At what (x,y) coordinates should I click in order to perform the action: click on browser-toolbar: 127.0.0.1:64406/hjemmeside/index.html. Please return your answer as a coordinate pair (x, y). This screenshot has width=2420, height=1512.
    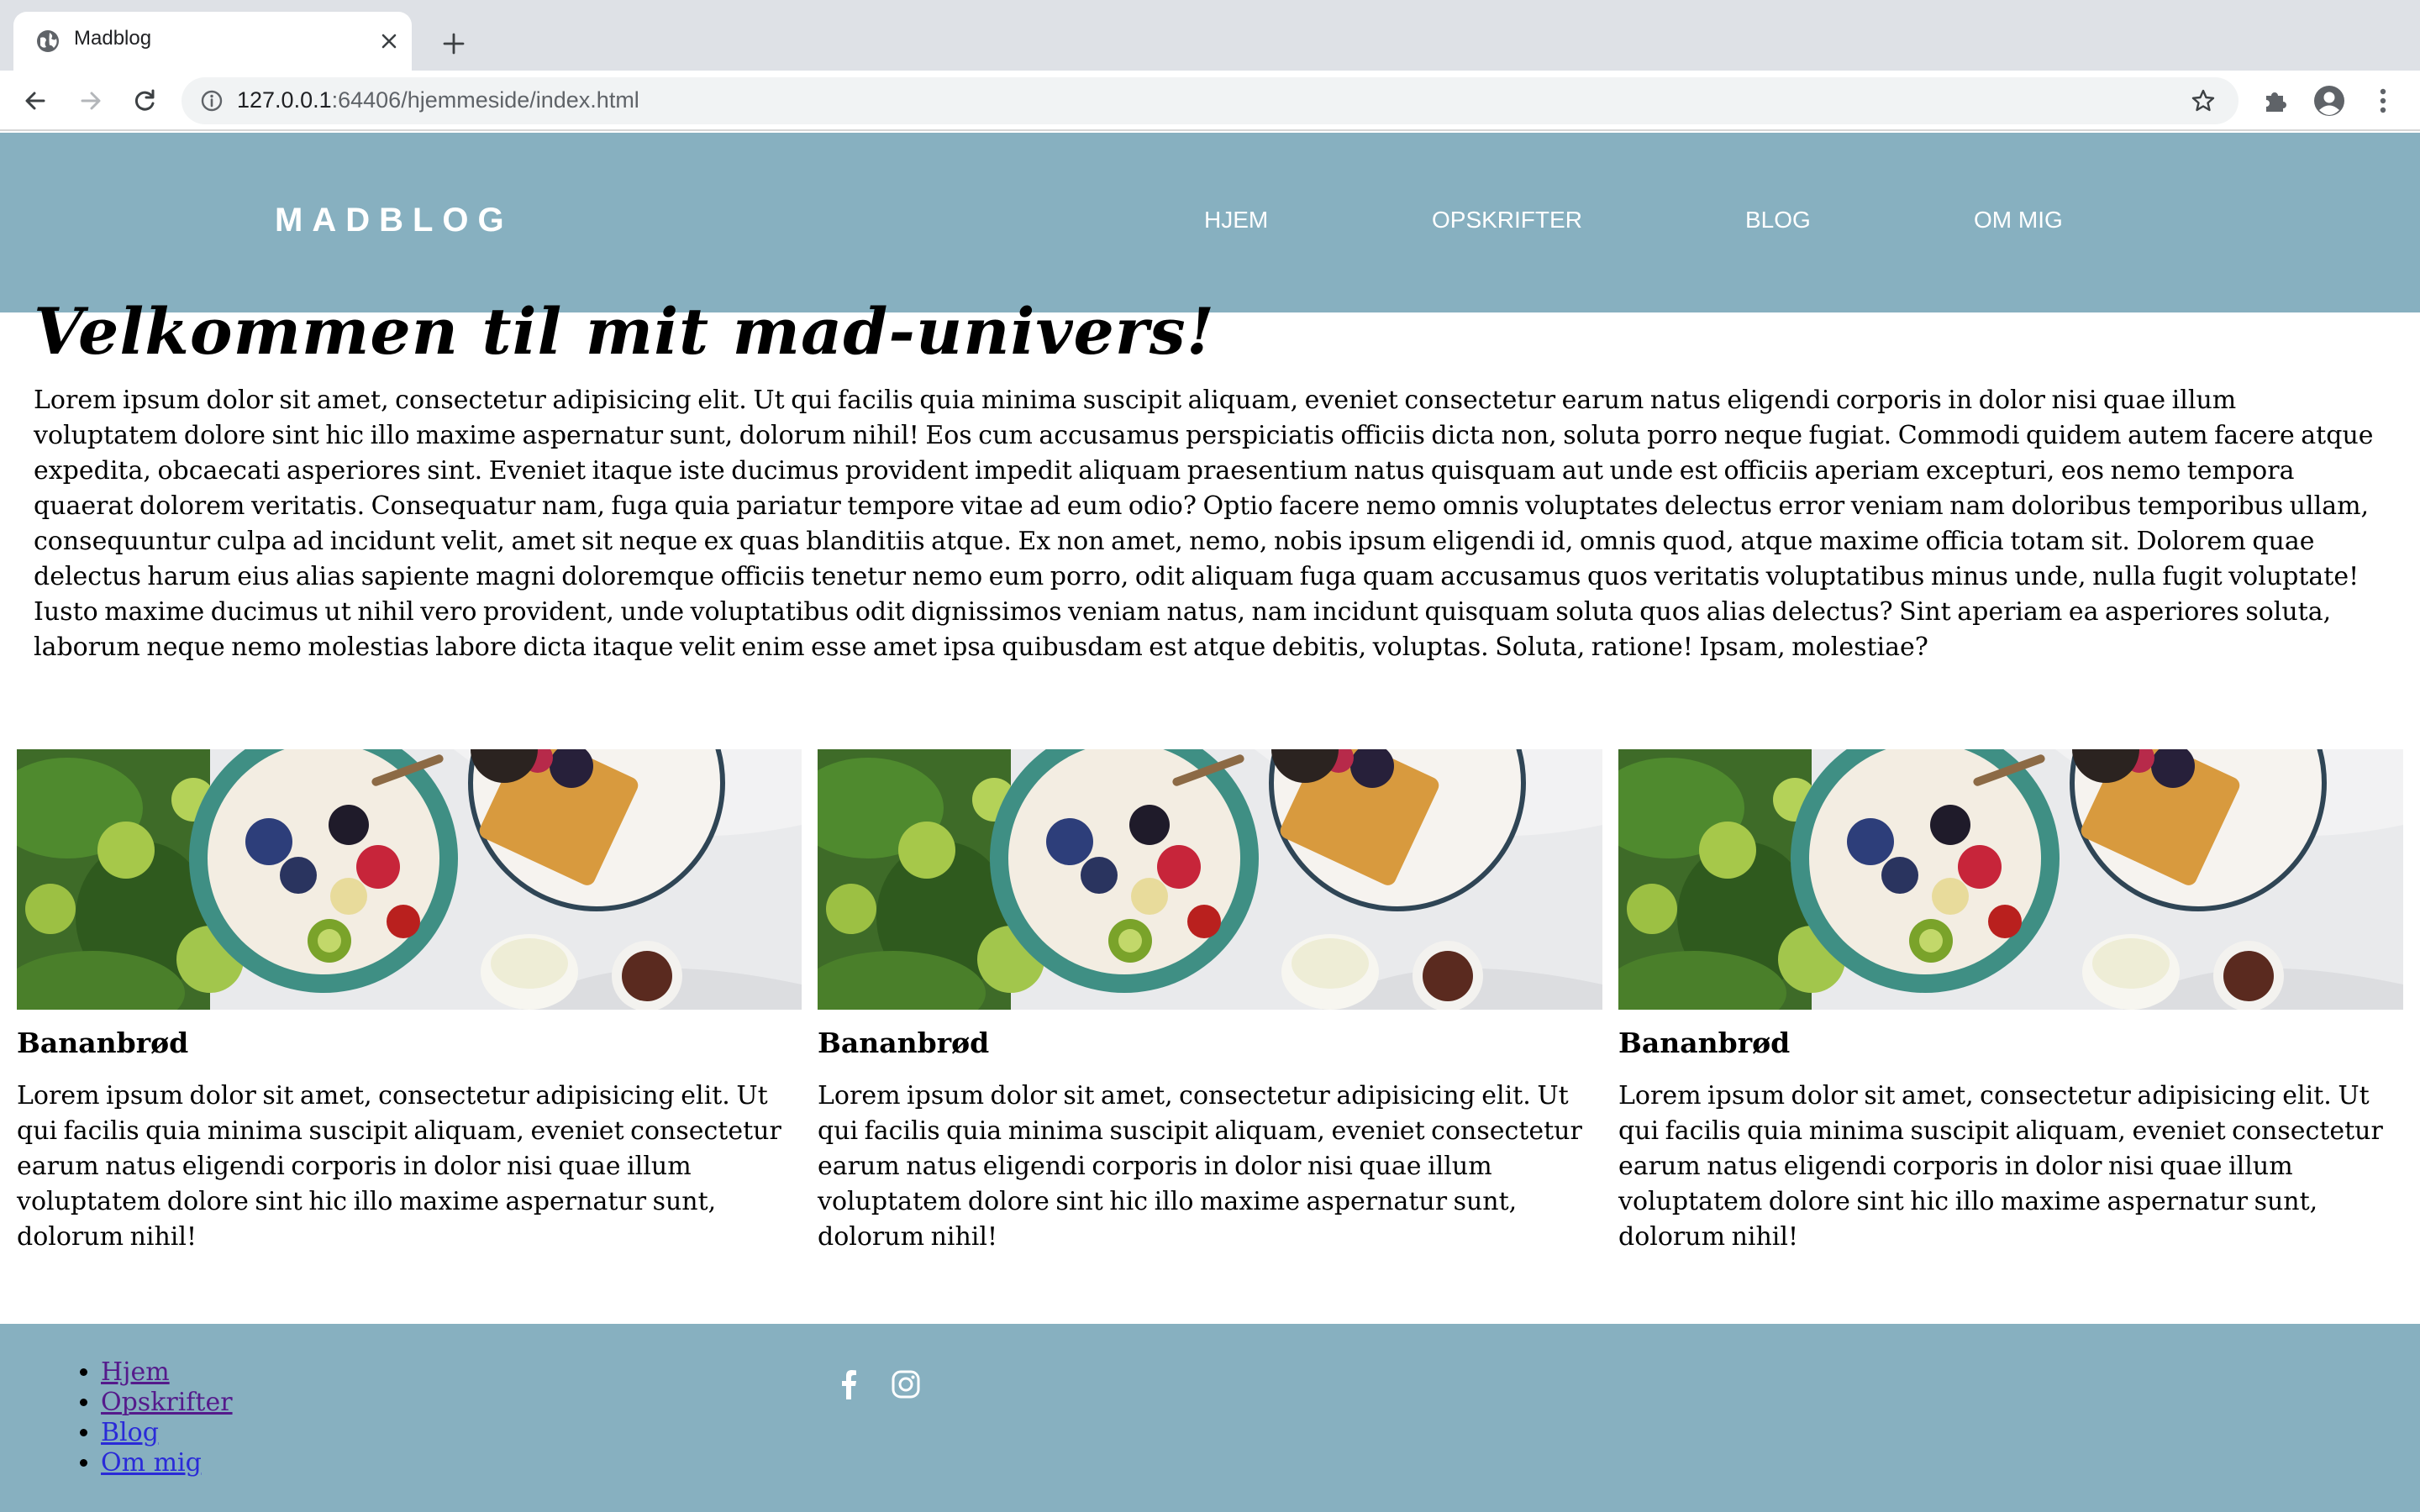
    Looking at the image, I should click on (1210, 101).